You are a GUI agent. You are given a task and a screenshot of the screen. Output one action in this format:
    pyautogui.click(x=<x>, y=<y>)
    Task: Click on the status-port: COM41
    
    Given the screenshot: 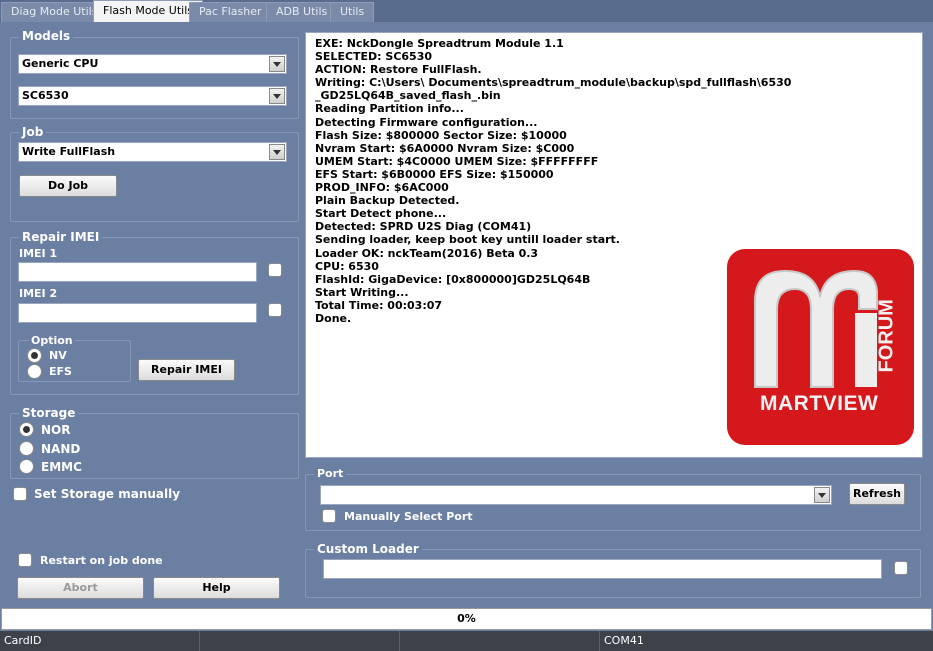 What is the action you would take?
    pyautogui.click(x=624, y=640)
    